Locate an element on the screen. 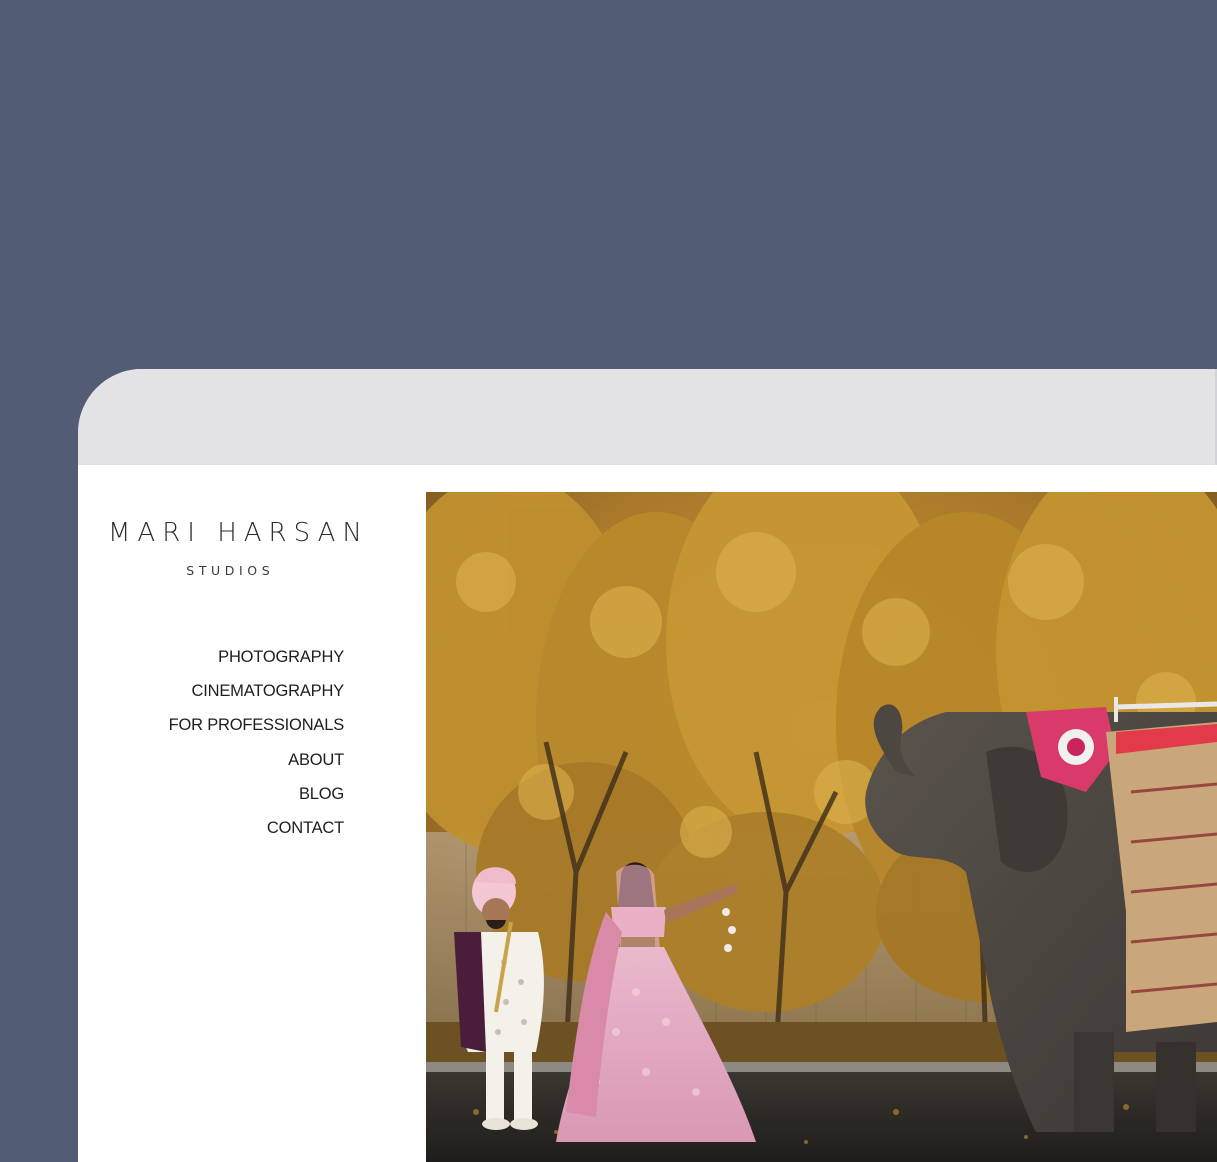  nav-item-about: ABOUT is located at coordinates (241, 760).